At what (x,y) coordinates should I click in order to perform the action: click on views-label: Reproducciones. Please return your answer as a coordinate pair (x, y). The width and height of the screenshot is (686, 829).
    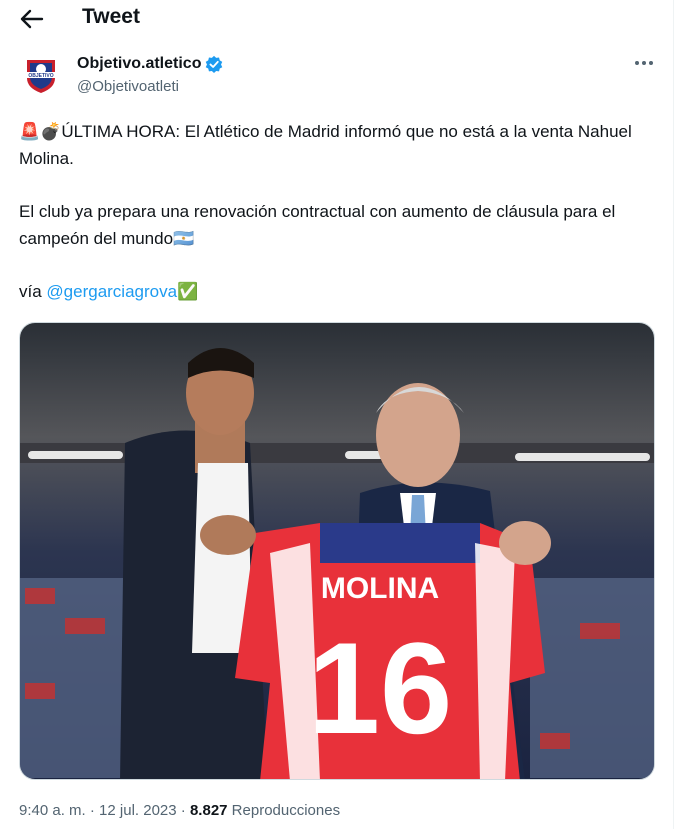
    Looking at the image, I should click on (284, 810).